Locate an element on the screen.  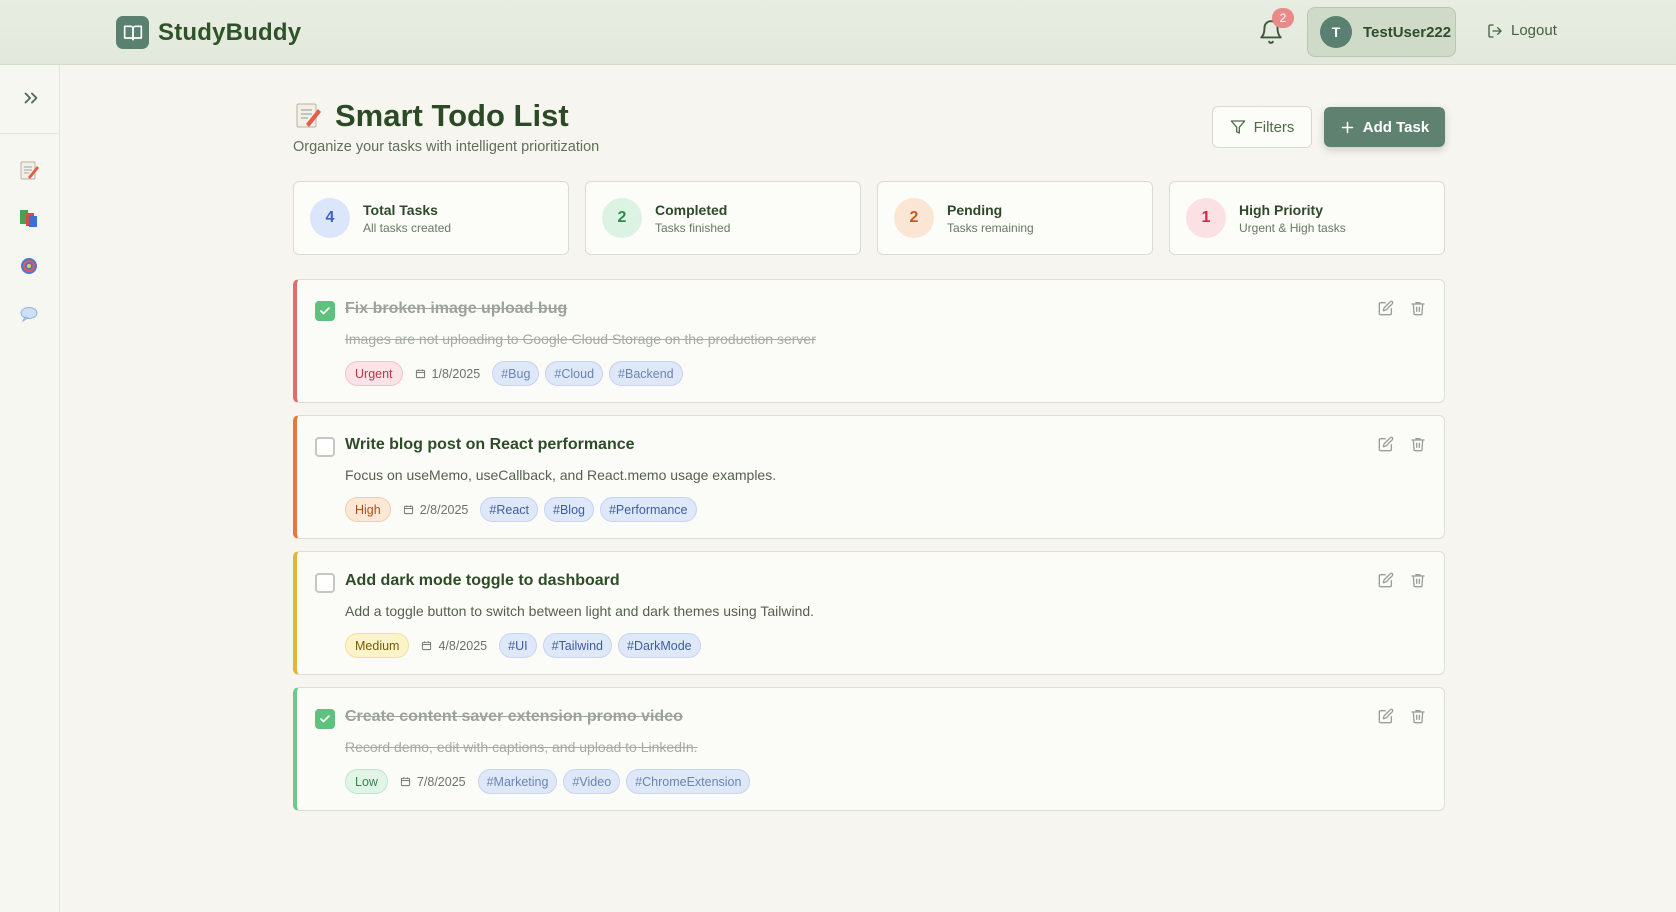
stat-card-completed: 2 Completed Tasks finished is located at coordinates (723, 218).